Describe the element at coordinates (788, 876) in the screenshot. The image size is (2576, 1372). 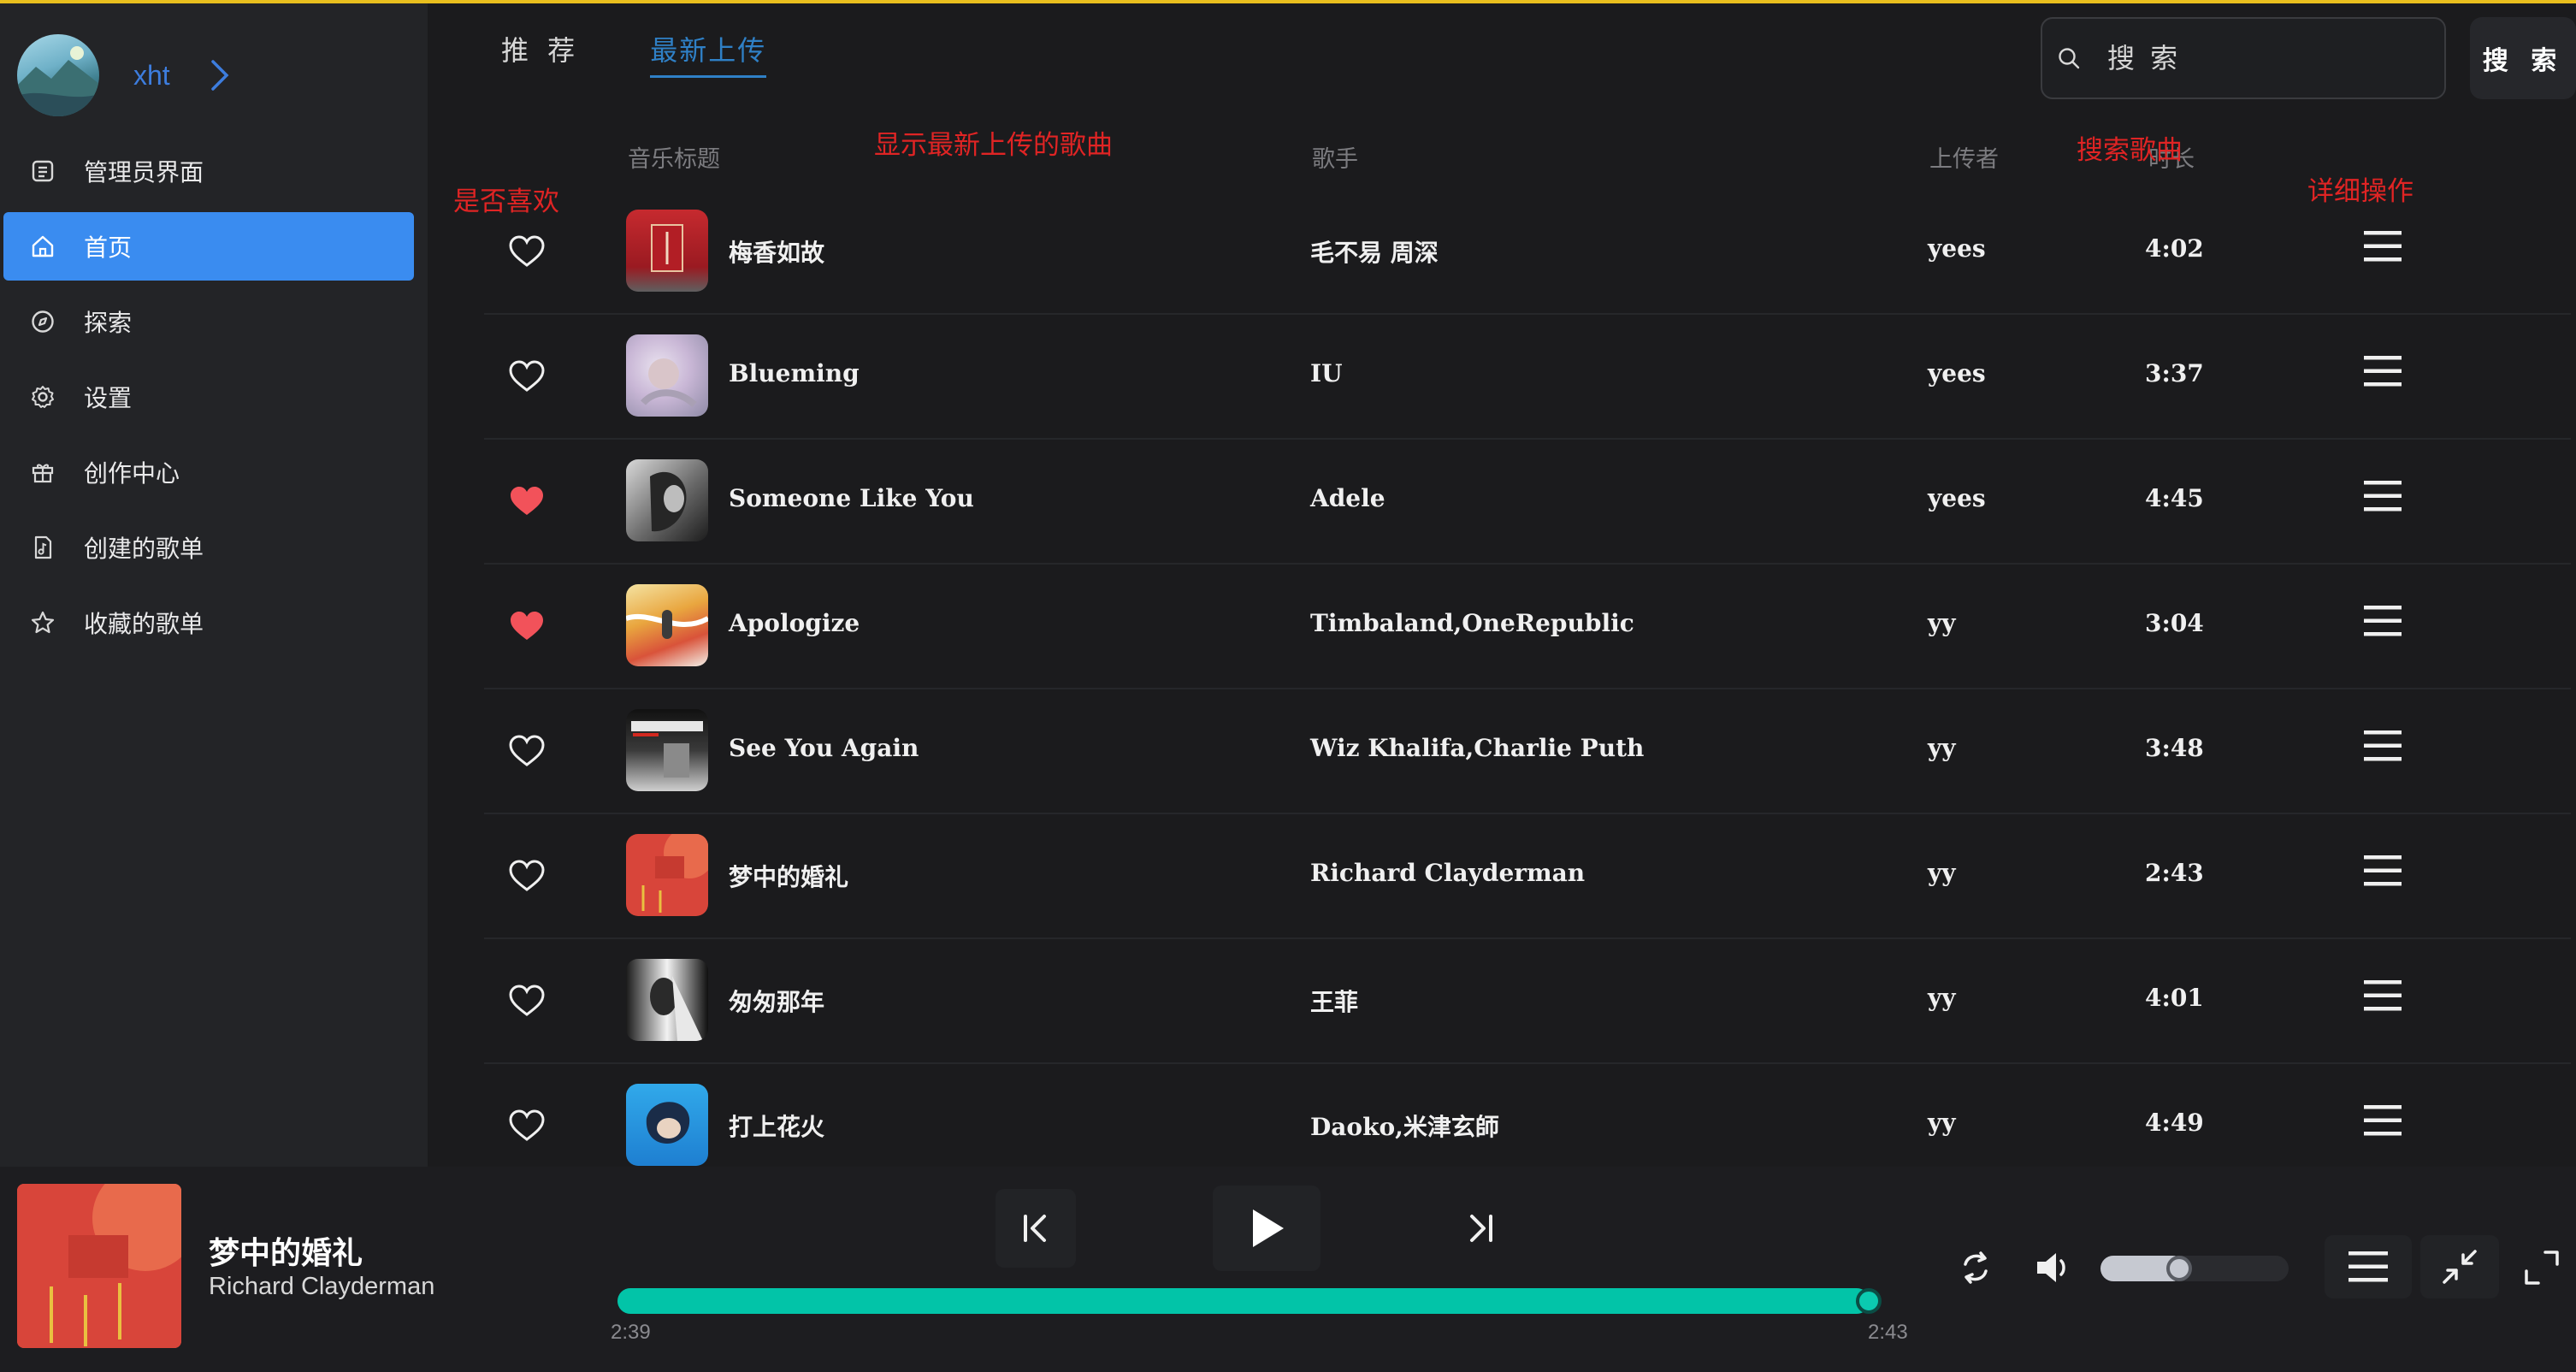
I see `song-title: 梦中的婚礼` at that location.